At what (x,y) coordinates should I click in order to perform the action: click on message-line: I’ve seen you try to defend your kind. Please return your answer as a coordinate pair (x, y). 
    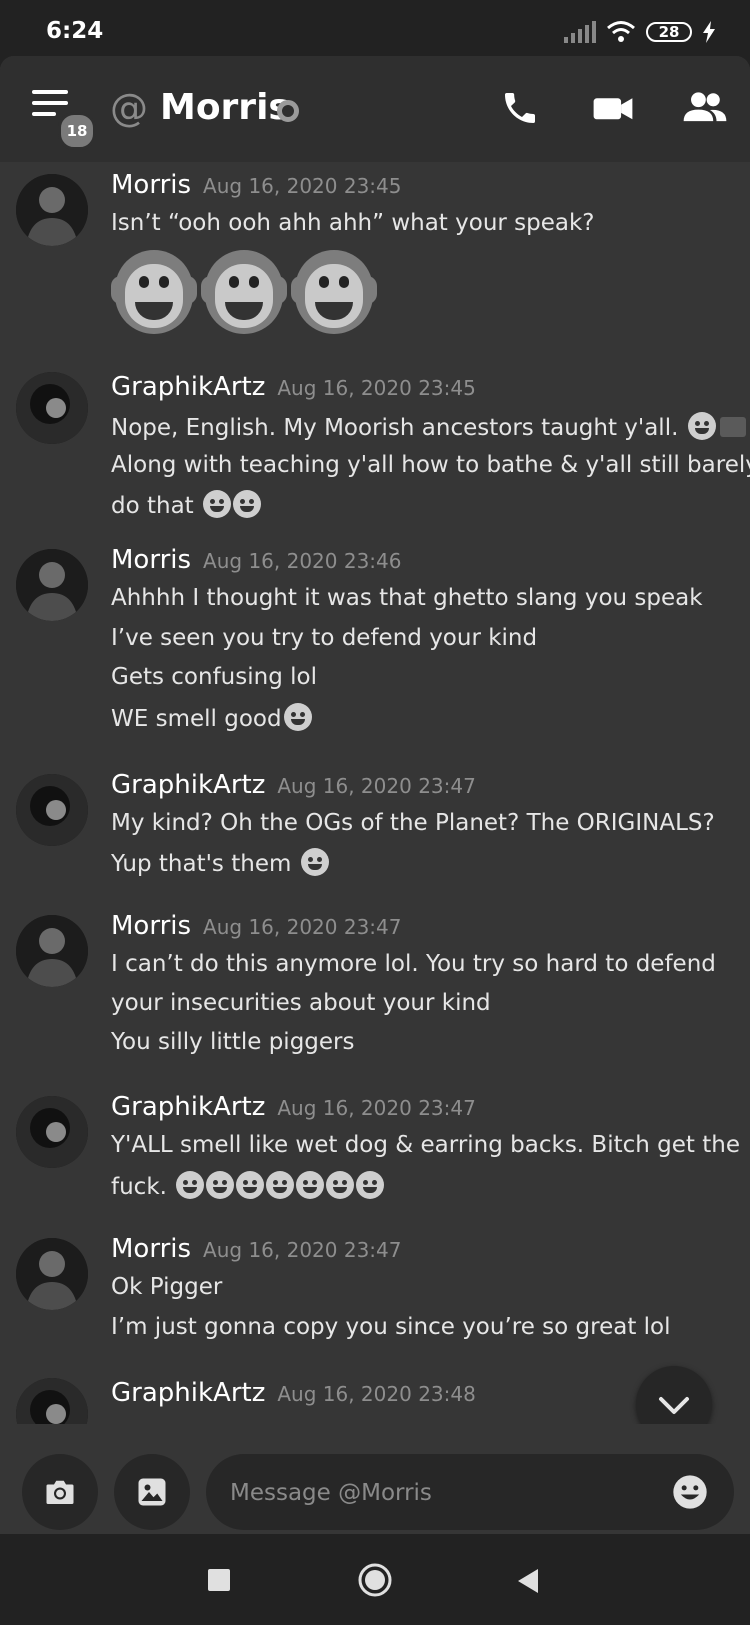
    Looking at the image, I should click on (324, 638).